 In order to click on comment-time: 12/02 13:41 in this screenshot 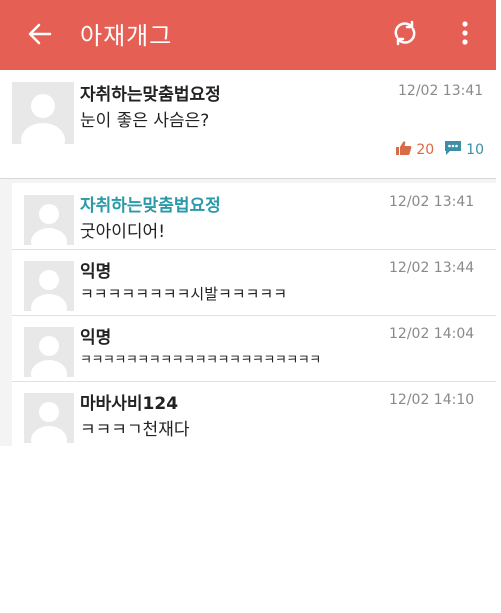, I will do `click(432, 202)`.